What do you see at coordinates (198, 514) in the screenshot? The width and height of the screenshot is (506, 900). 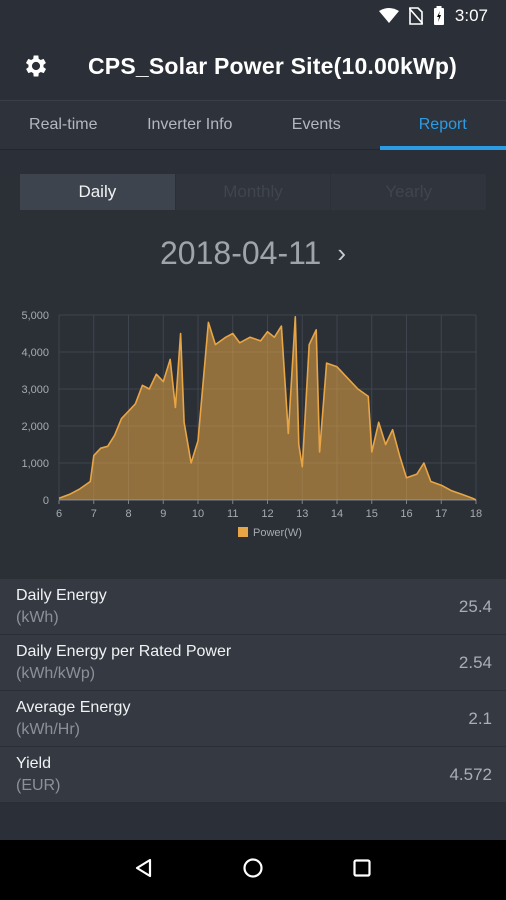 I see `x-tick-label: 10` at bounding box center [198, 514].